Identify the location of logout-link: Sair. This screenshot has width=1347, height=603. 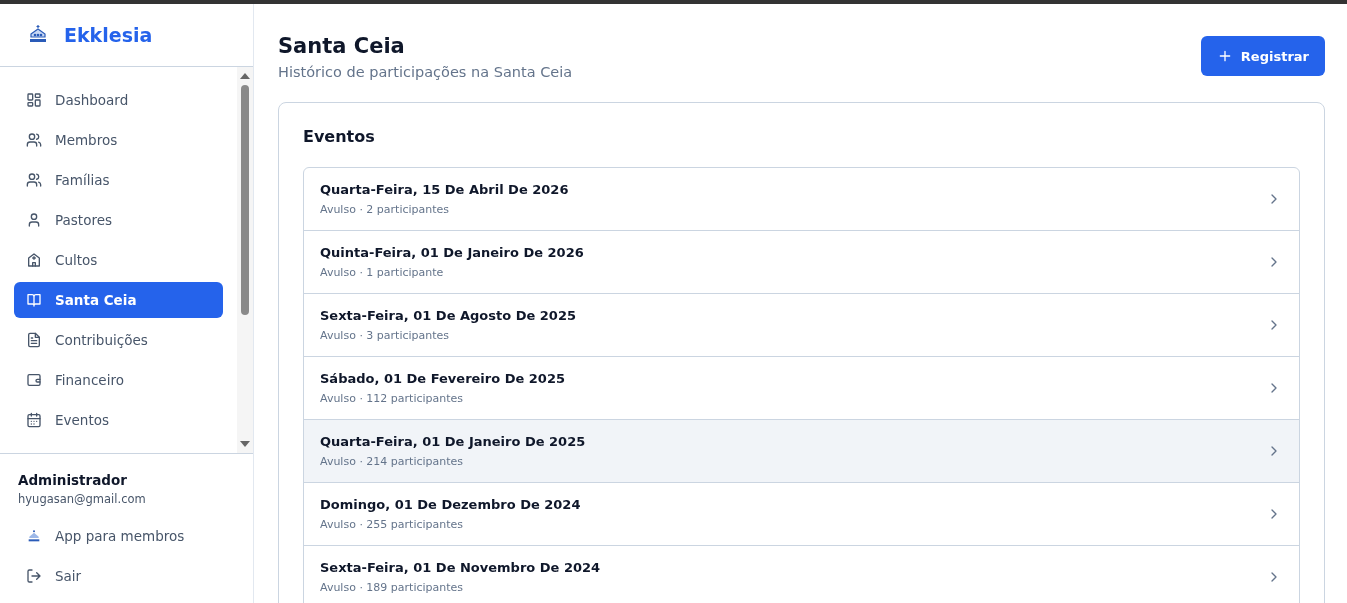
(126, 576).